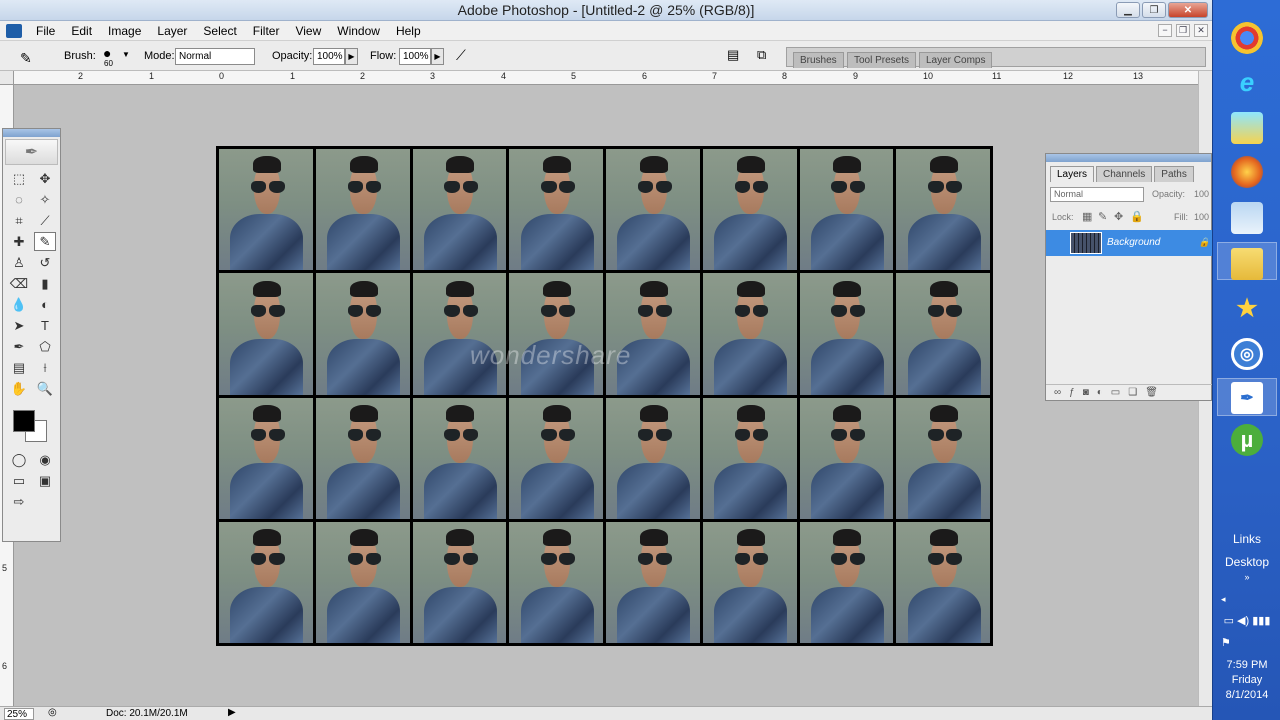 The image size is (1280, 720). Describe the element at coordinates (1247, 354) in the screenshot. I see `media-player-icon: ◎` at that location.